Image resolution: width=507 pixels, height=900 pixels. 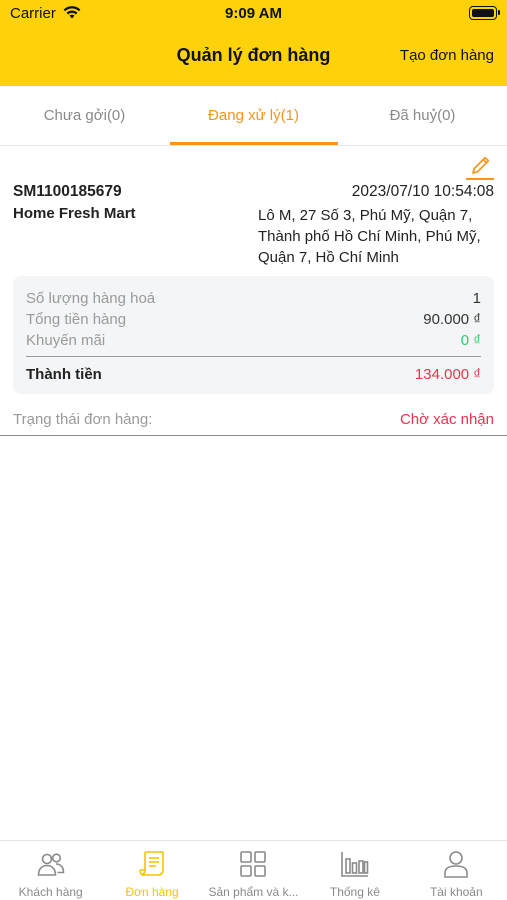 I want to click on nav-statistics-label: Thống kê, so click(x=354, y=892).